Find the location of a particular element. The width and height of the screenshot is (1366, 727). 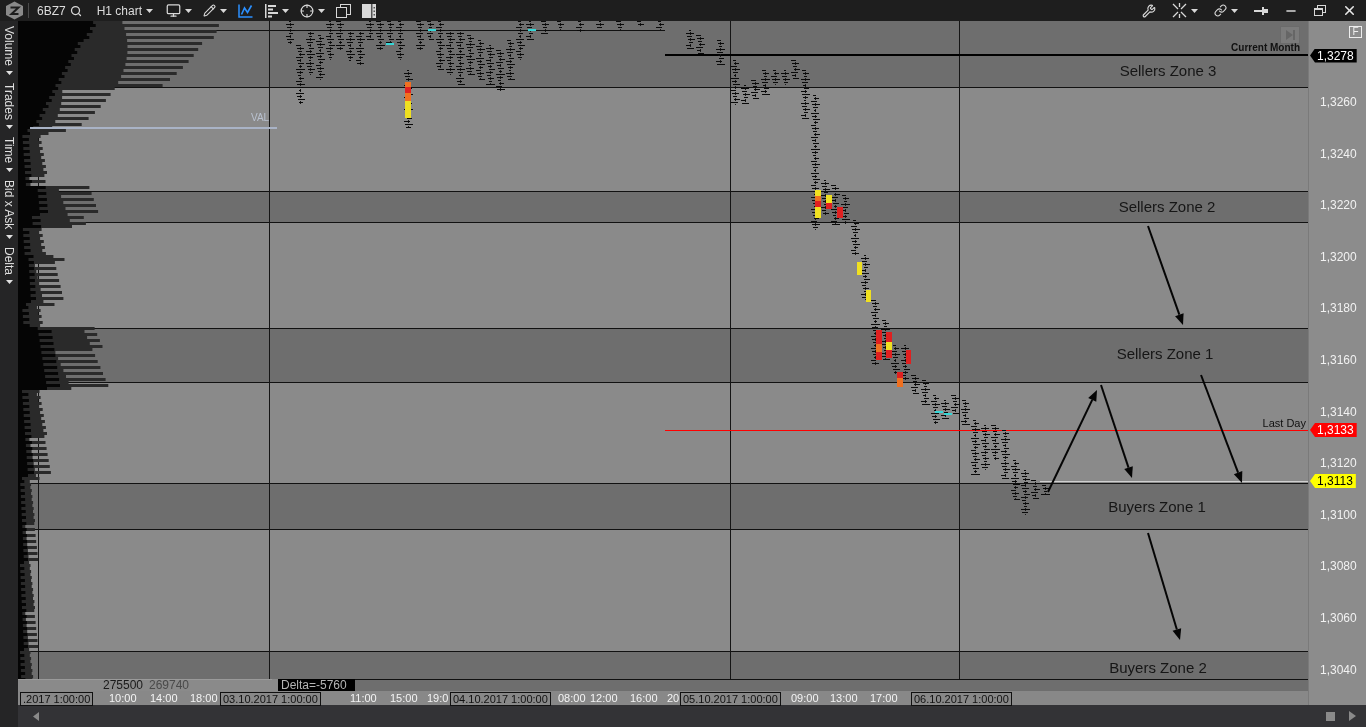

close-icon is located at coordinates (1349, 10).